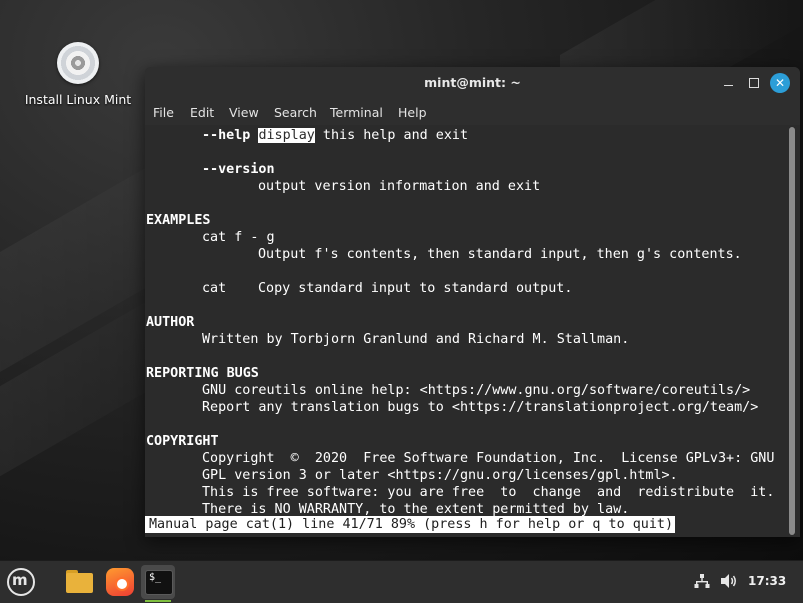  I want to click on folder-icon, so click(79, 583).